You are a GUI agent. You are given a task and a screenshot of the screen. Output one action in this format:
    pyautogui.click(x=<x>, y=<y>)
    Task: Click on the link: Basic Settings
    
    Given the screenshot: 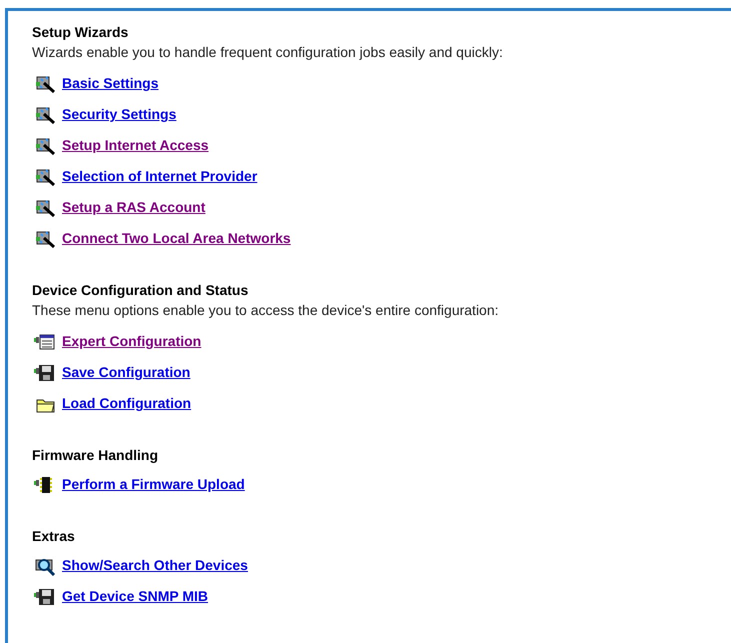 What is the action you would take?
    pyautogui.click(x=110, y=83)
    